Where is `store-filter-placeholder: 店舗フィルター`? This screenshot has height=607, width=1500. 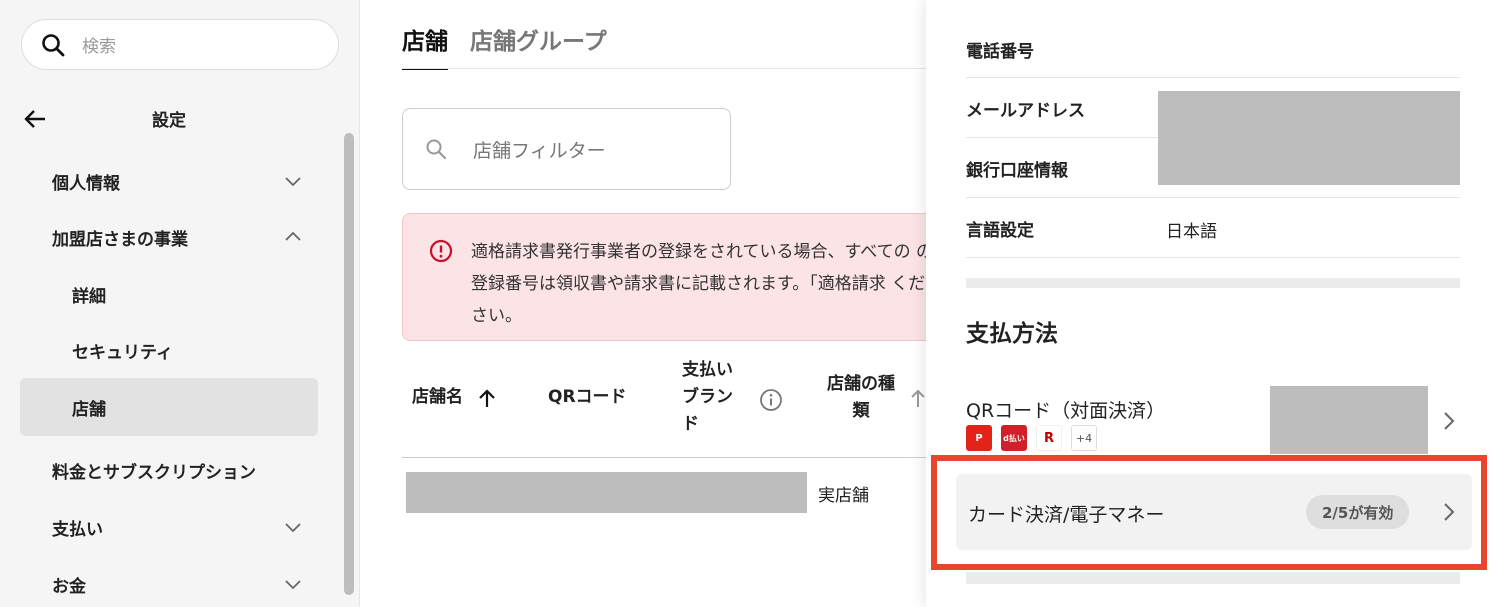 store-filter-placeholder: 店舗フィルター is located at coordinates (539, 150).